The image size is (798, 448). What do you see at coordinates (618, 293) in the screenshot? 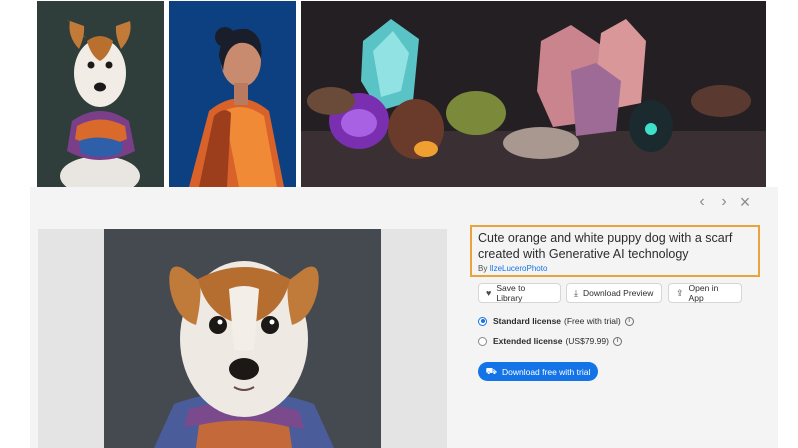
I see `download-preview-label: Download Preview` at bounding box center [618, 293].